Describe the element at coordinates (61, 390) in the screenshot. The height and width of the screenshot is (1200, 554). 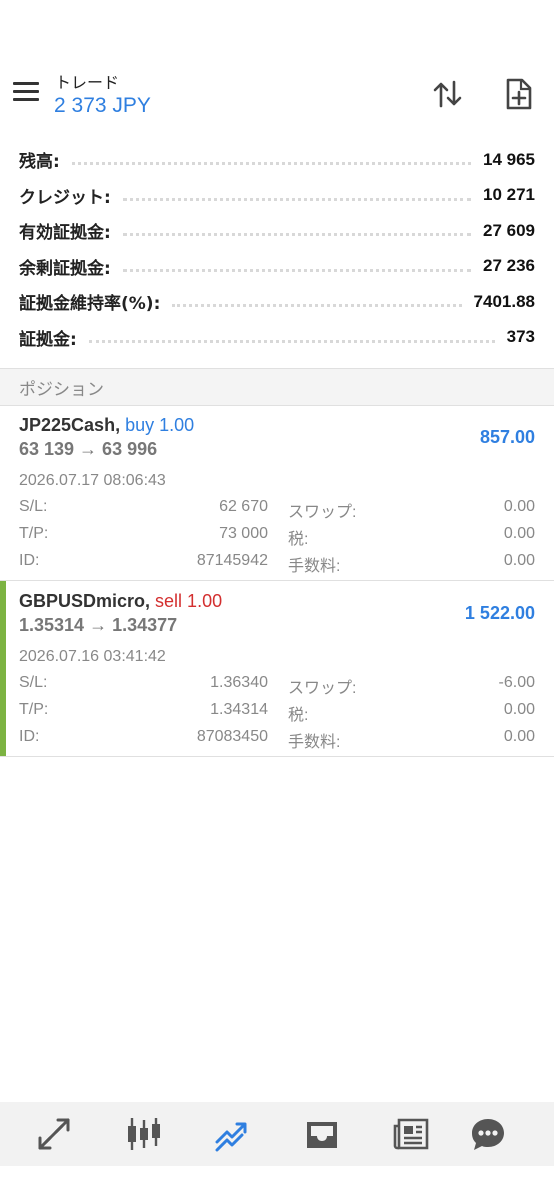
I see `section-title: ポジション` at that location.